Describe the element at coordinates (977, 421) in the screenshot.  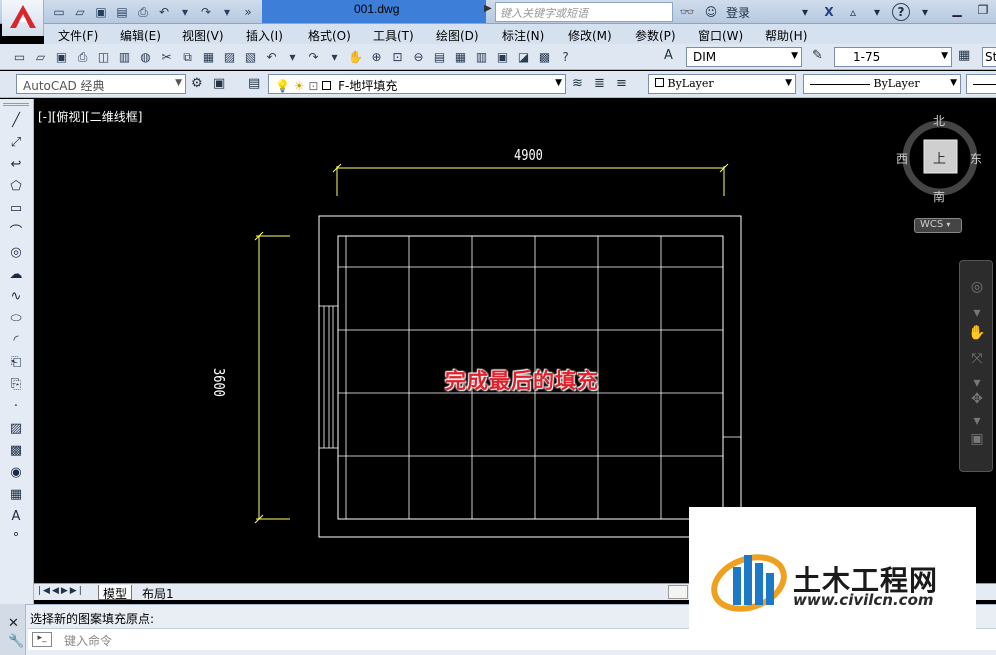
I see `orbit-dropdown-icon: ▾` at that location.